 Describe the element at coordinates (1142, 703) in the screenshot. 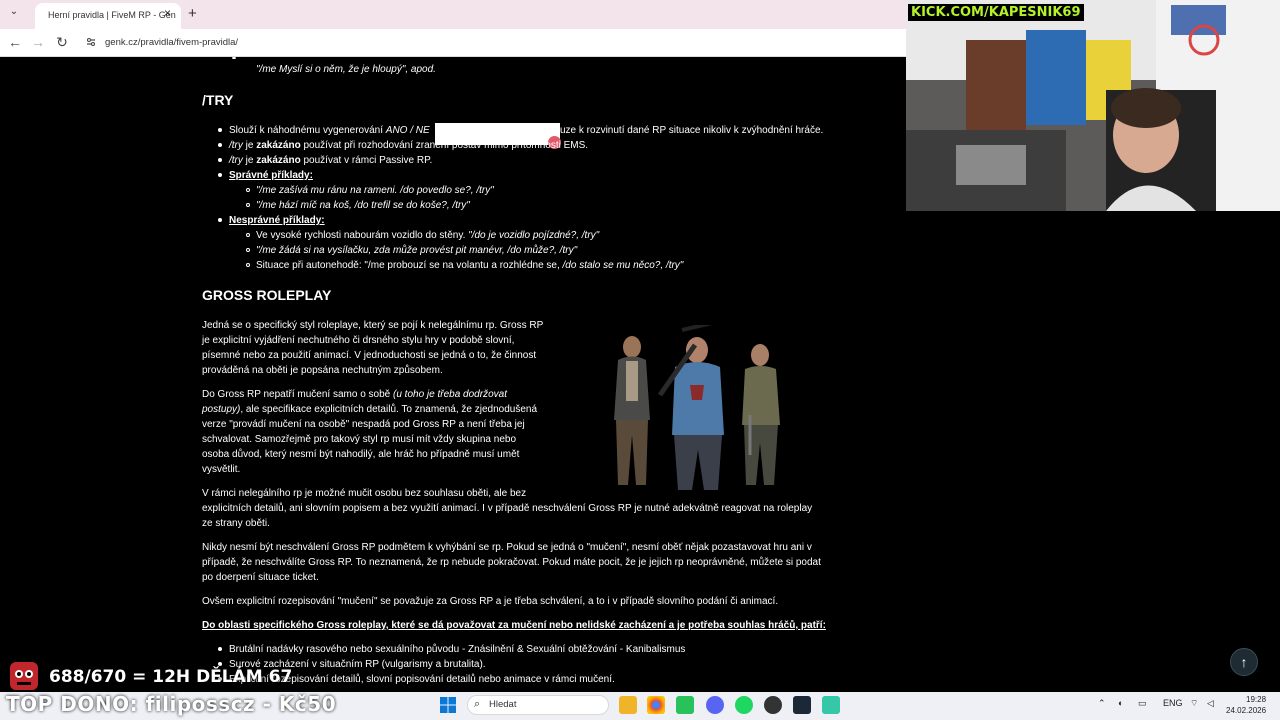

I see `tray-app-icon: ▭` at that location.